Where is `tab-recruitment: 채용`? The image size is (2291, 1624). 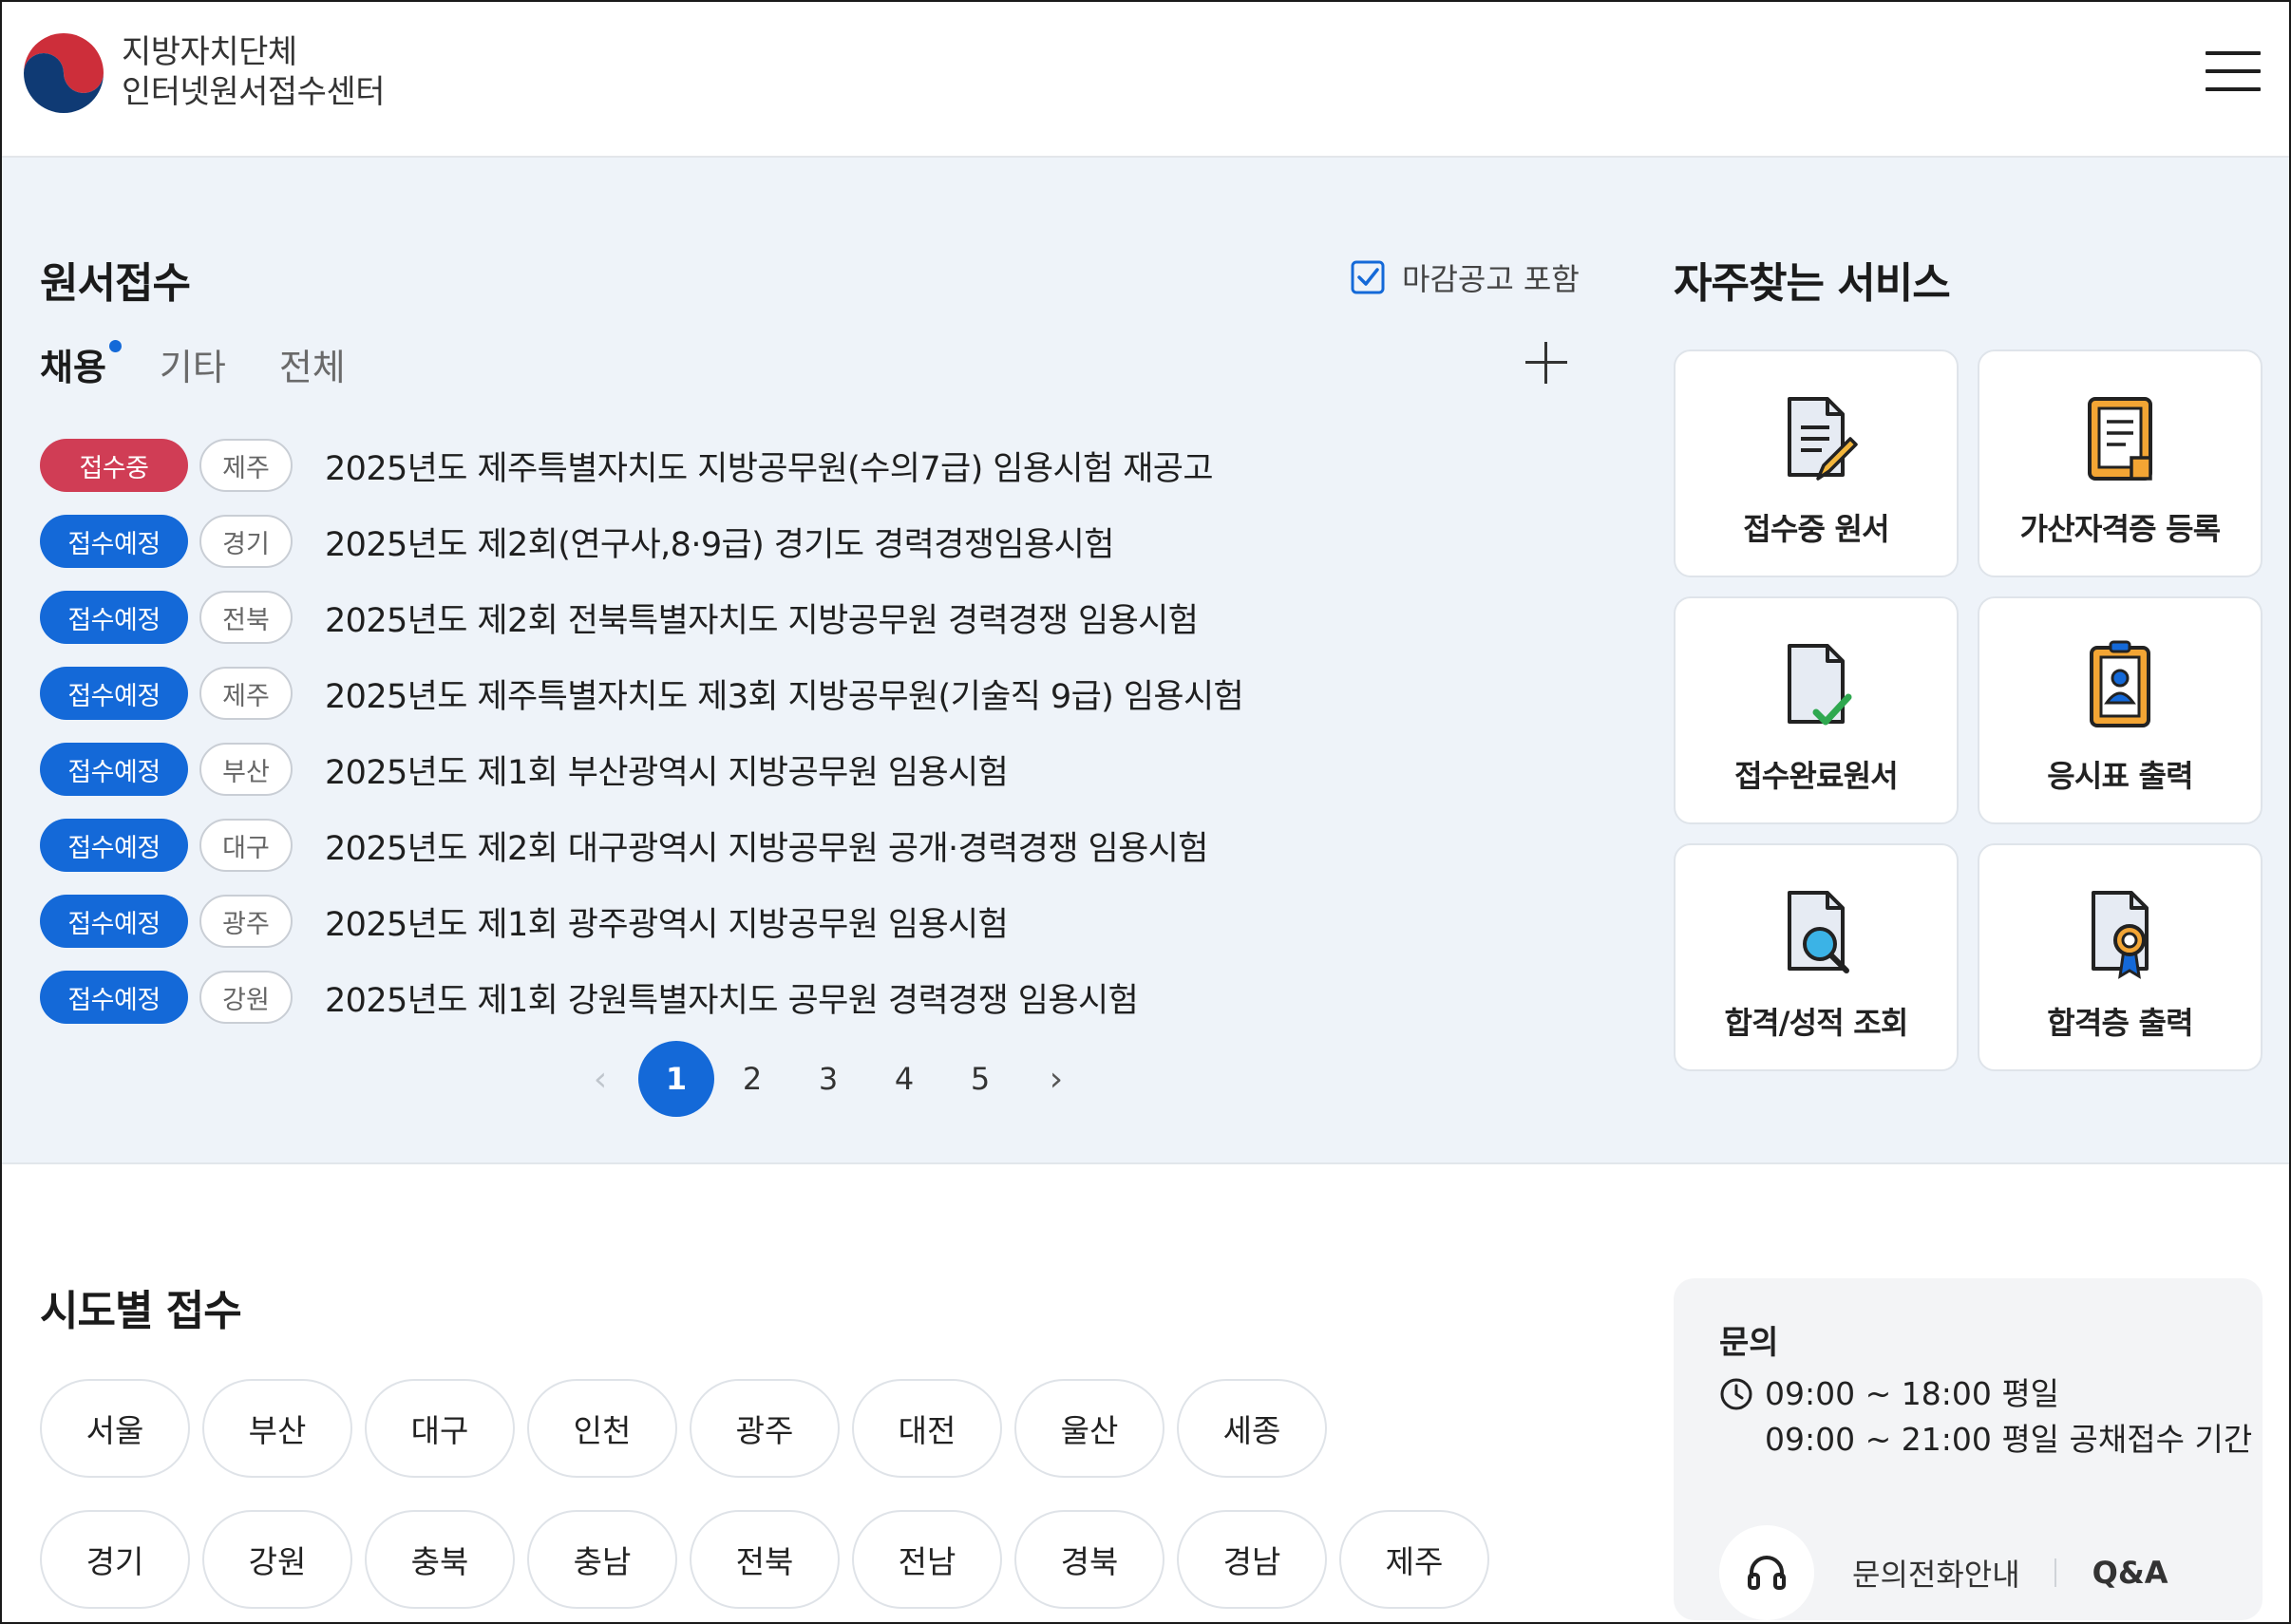
tab-recruitment: 채용 is located at coordinates (81, 364).